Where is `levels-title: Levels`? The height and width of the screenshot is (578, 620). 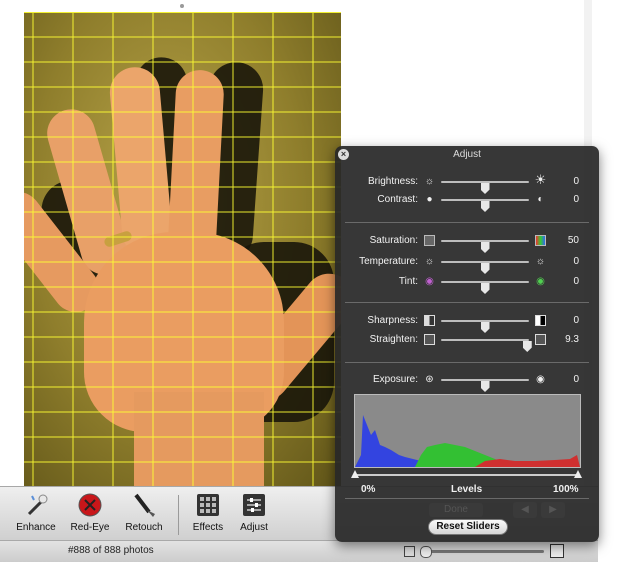
levels-title: Levels is located at coordinates (467, 489).